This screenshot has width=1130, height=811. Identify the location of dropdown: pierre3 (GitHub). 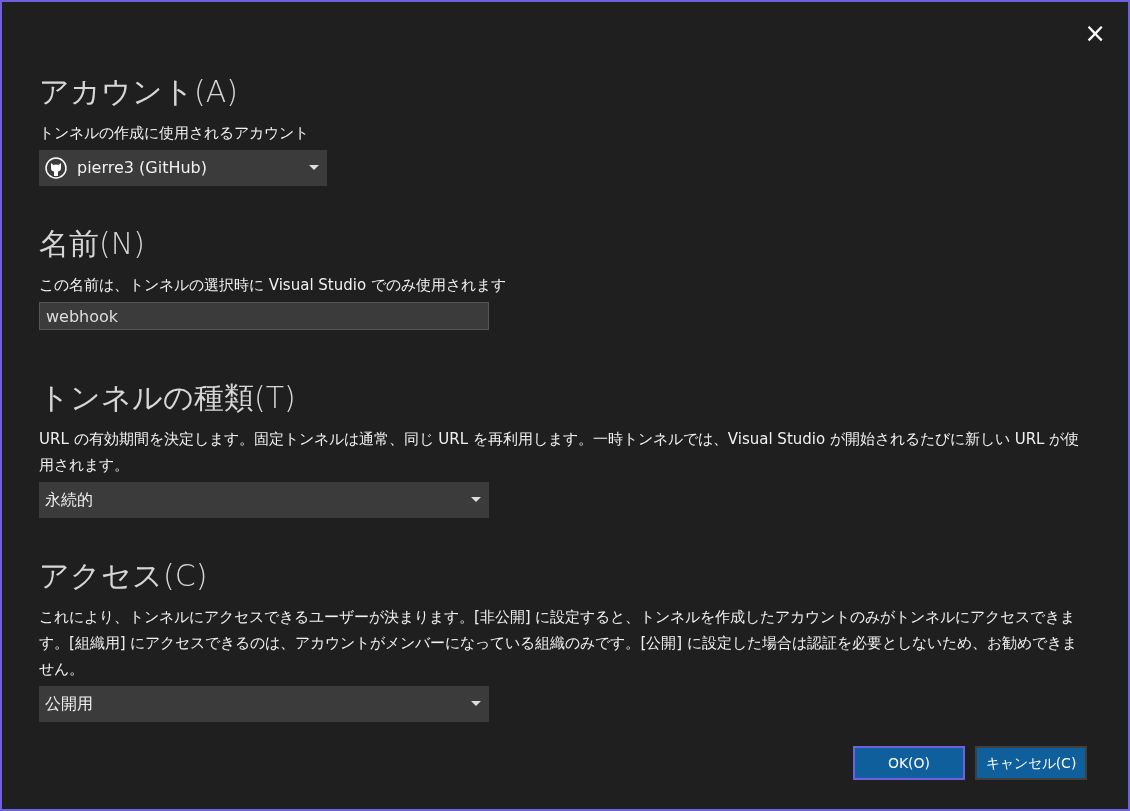
(183, 168).